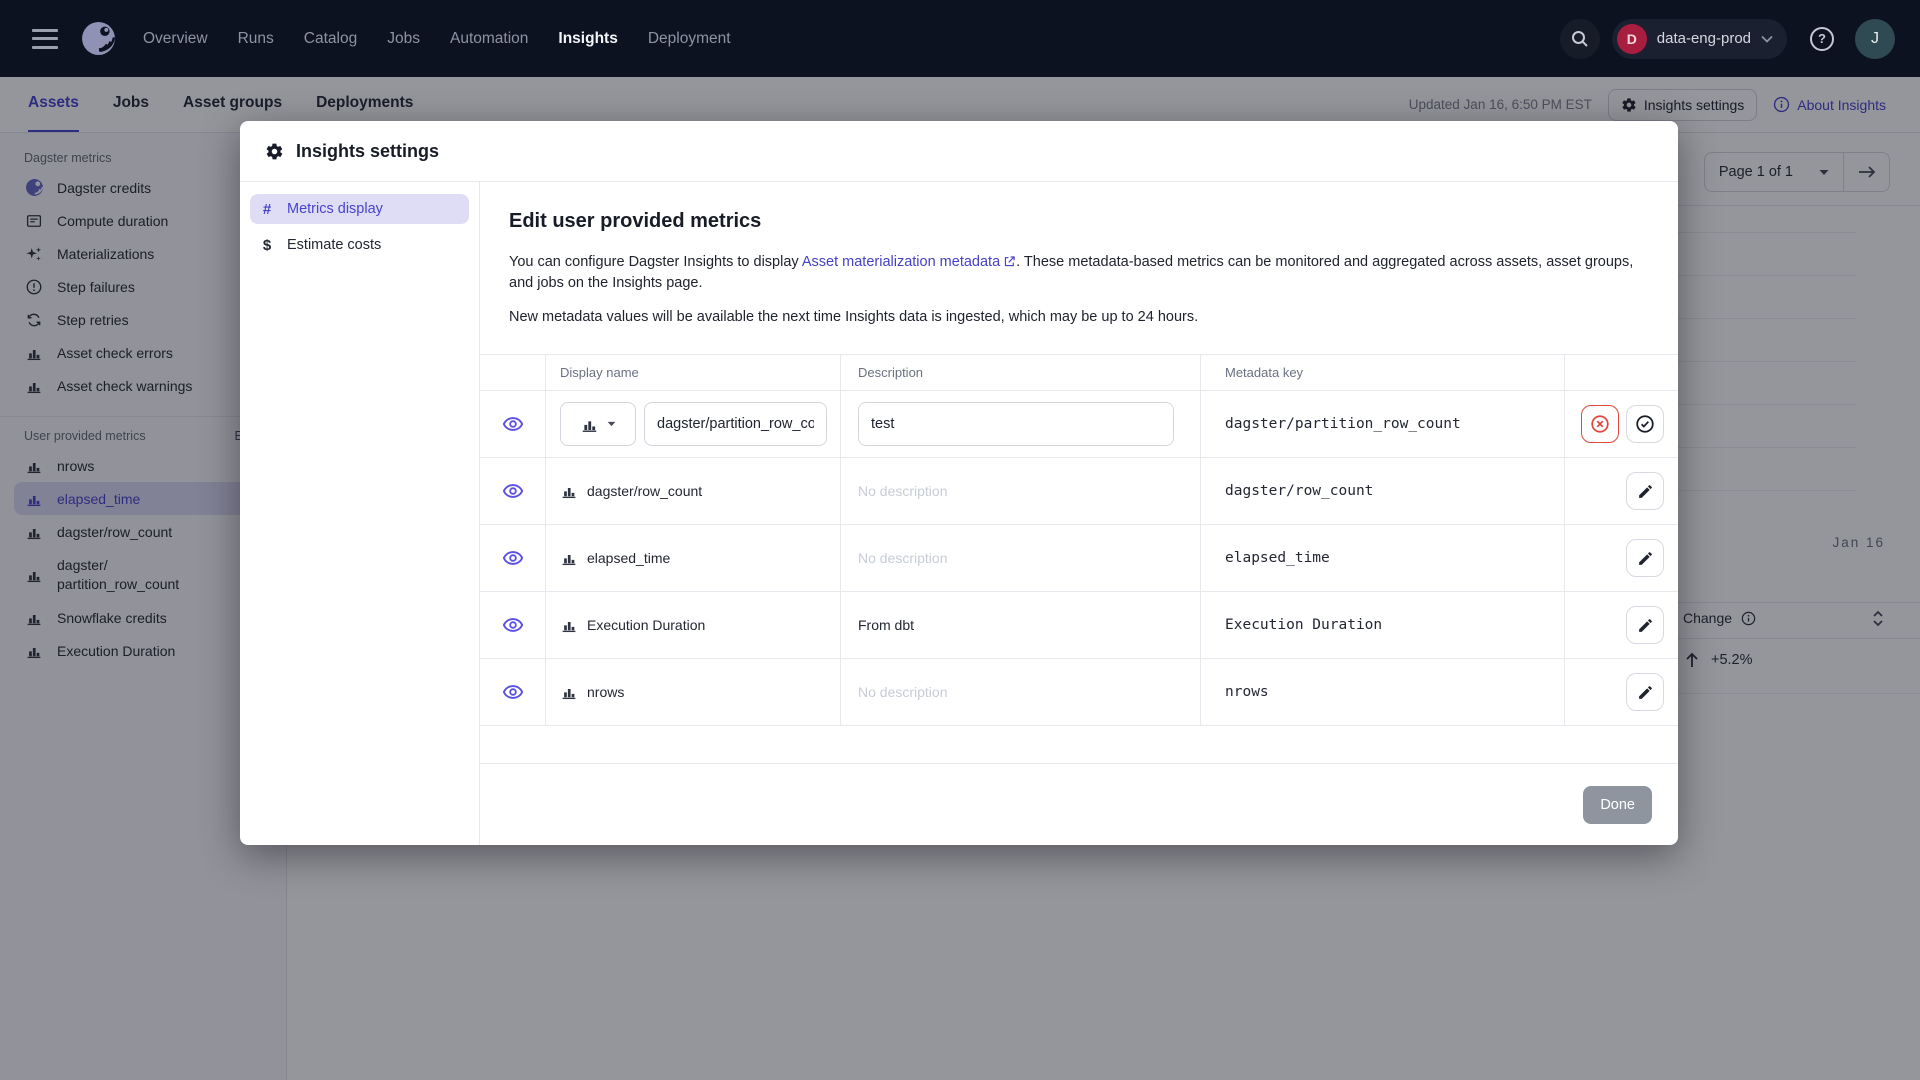  I want to click on chevron-down-icon, so click(1767, 39).